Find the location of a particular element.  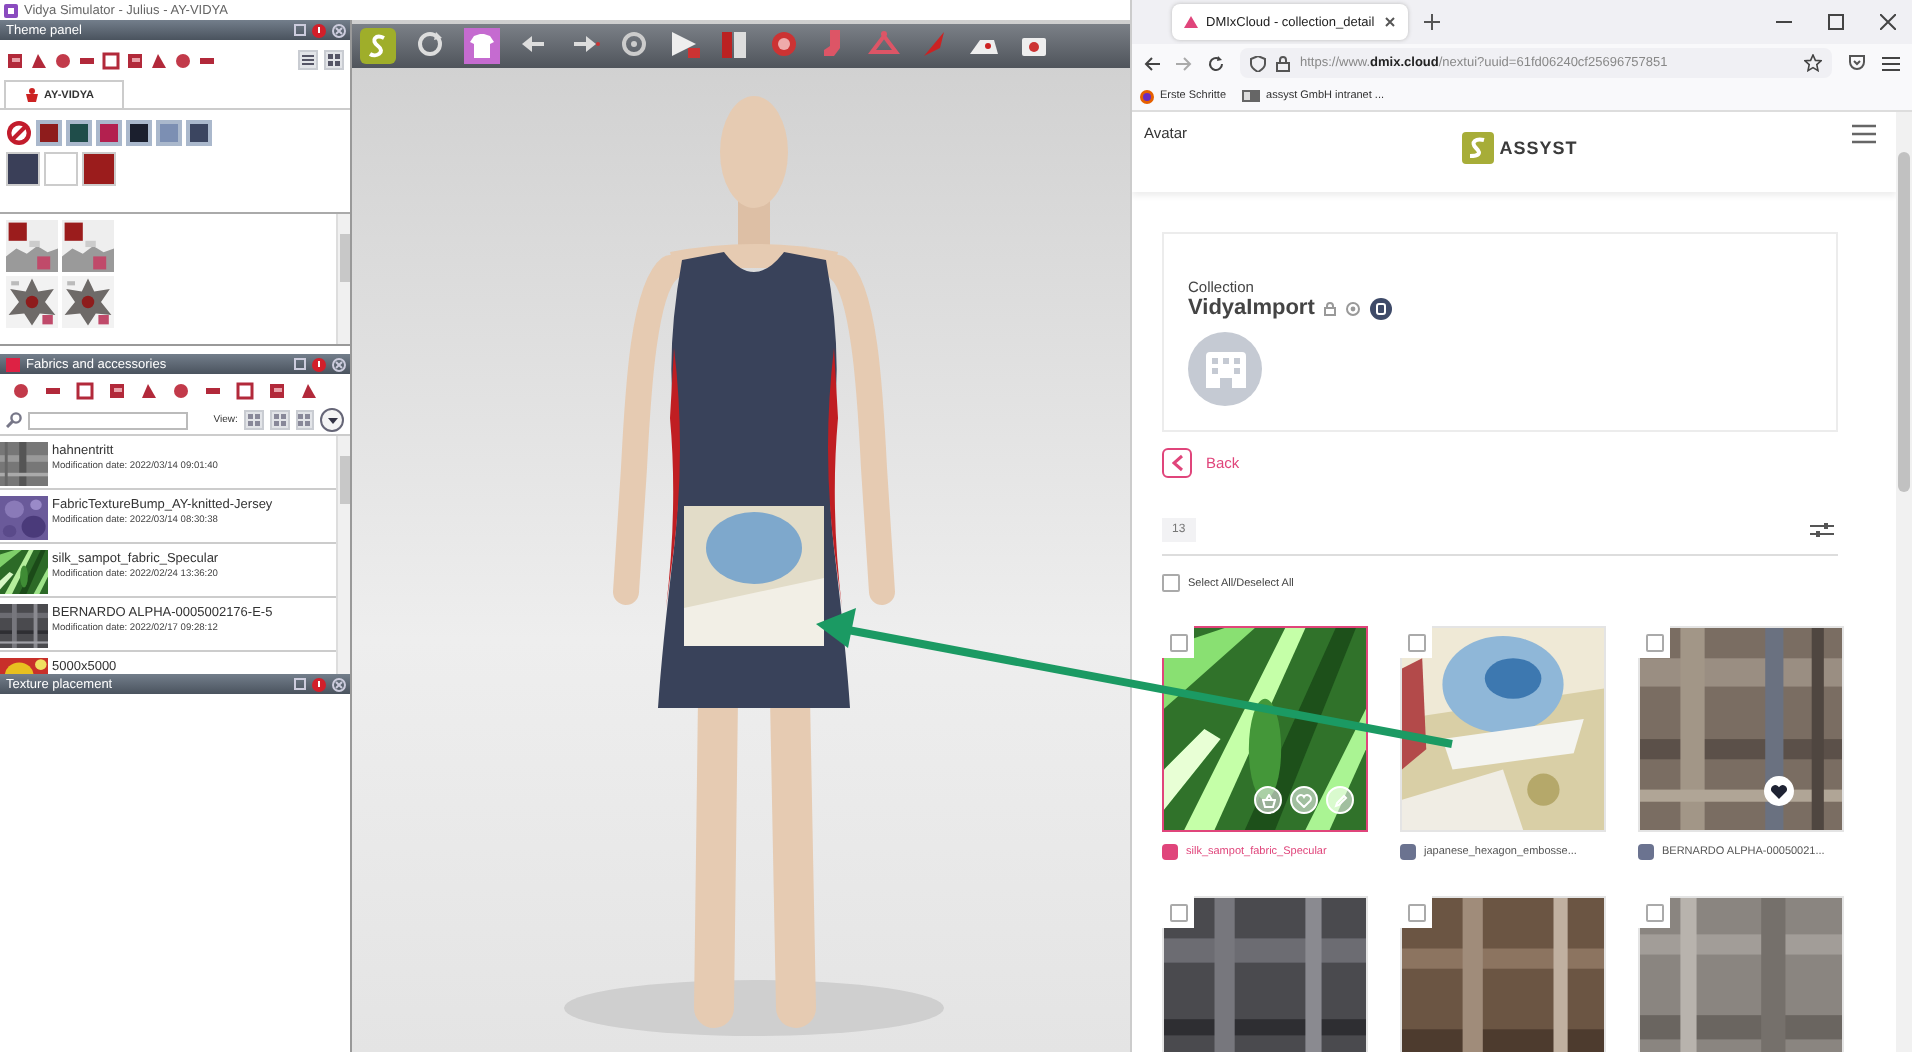

triangle-icon is located at coordinates (1191, 22).